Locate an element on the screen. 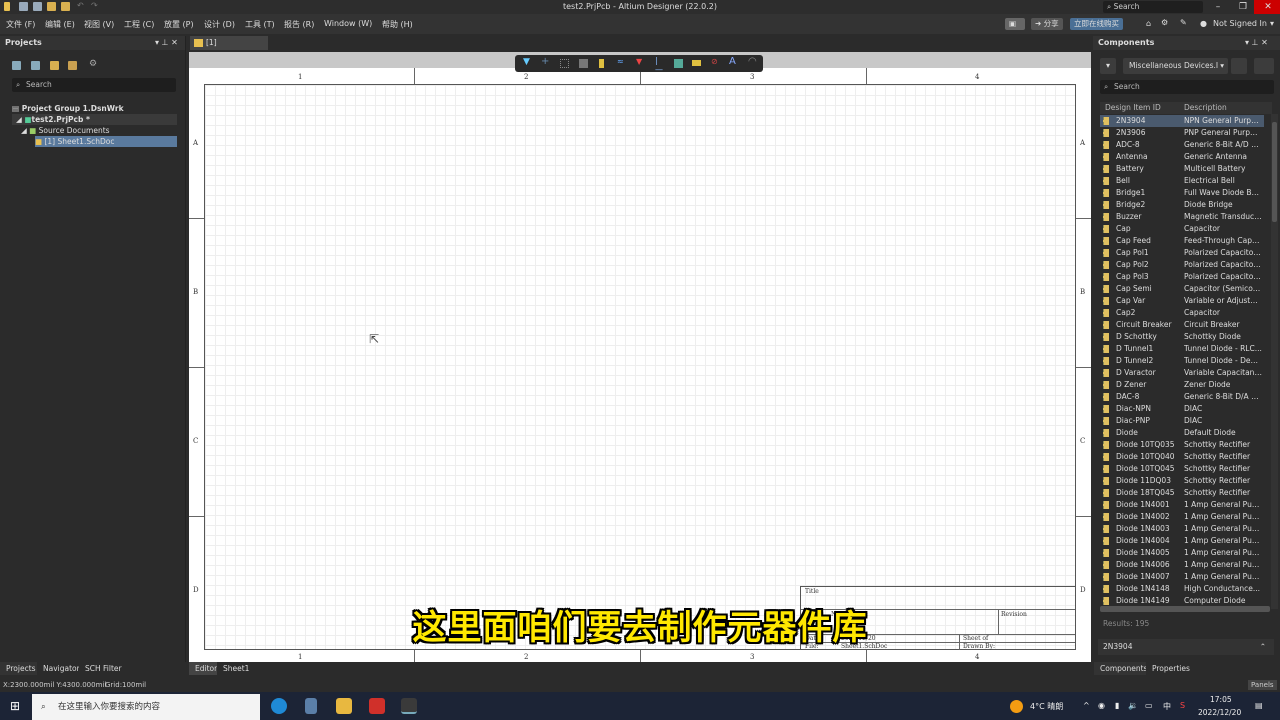  component-row: D Zener Zener Diode is located at coordinates (1182, 385).